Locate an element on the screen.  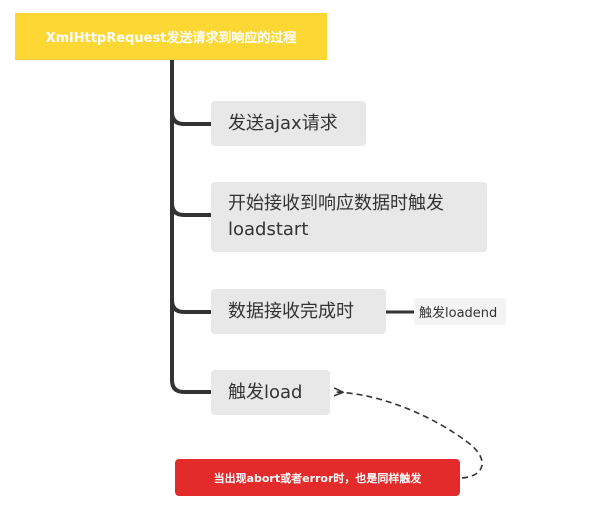
root-topic-label: XmlHttpRequest发送请求到响应的过程 is located at coordinates (171, 38).